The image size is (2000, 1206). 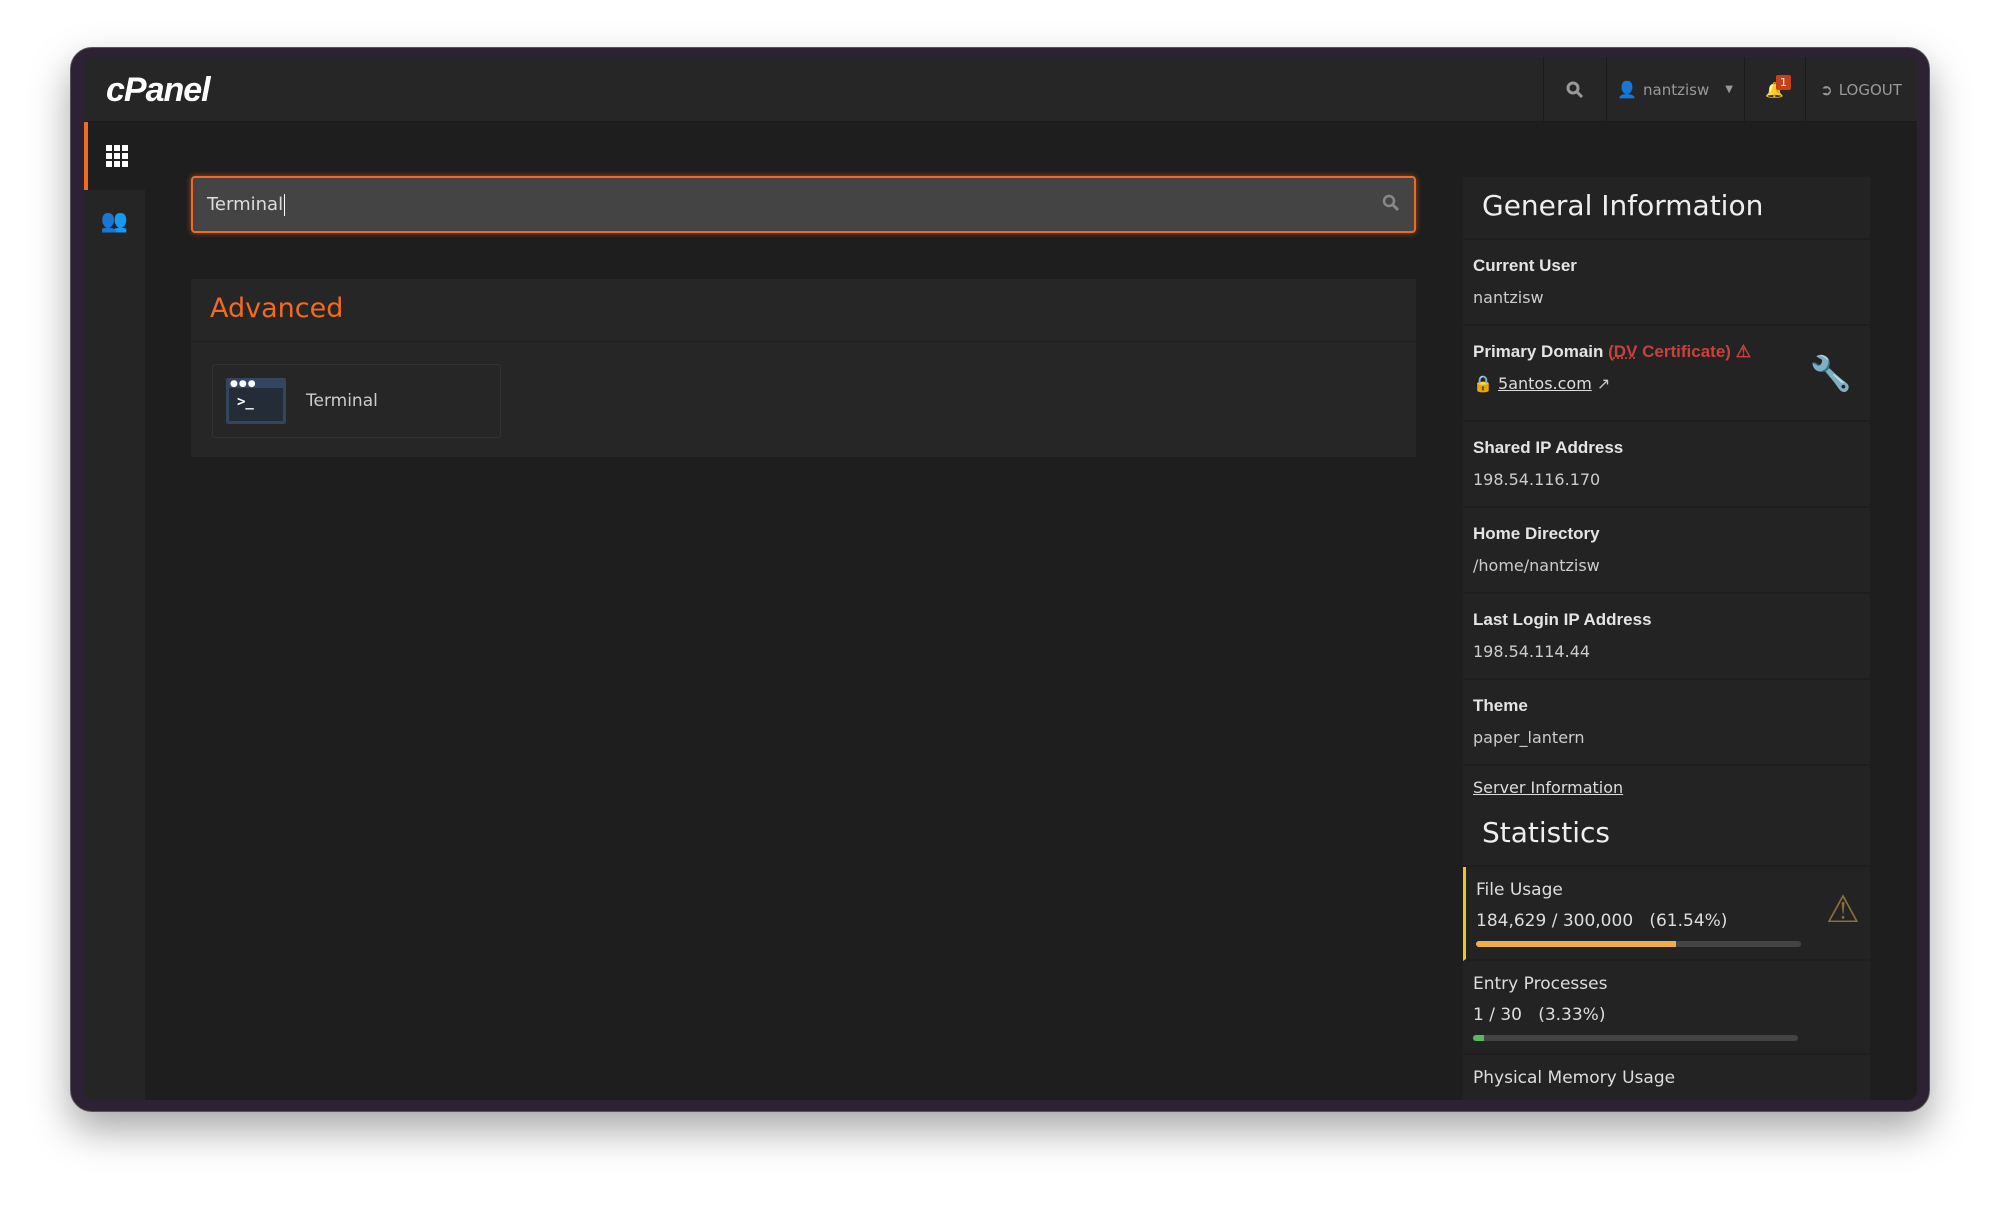 What do you see at coordinates (803, 310) in the screenshot?
I see `group-title: Advanced` at bounding box center [803, 310].